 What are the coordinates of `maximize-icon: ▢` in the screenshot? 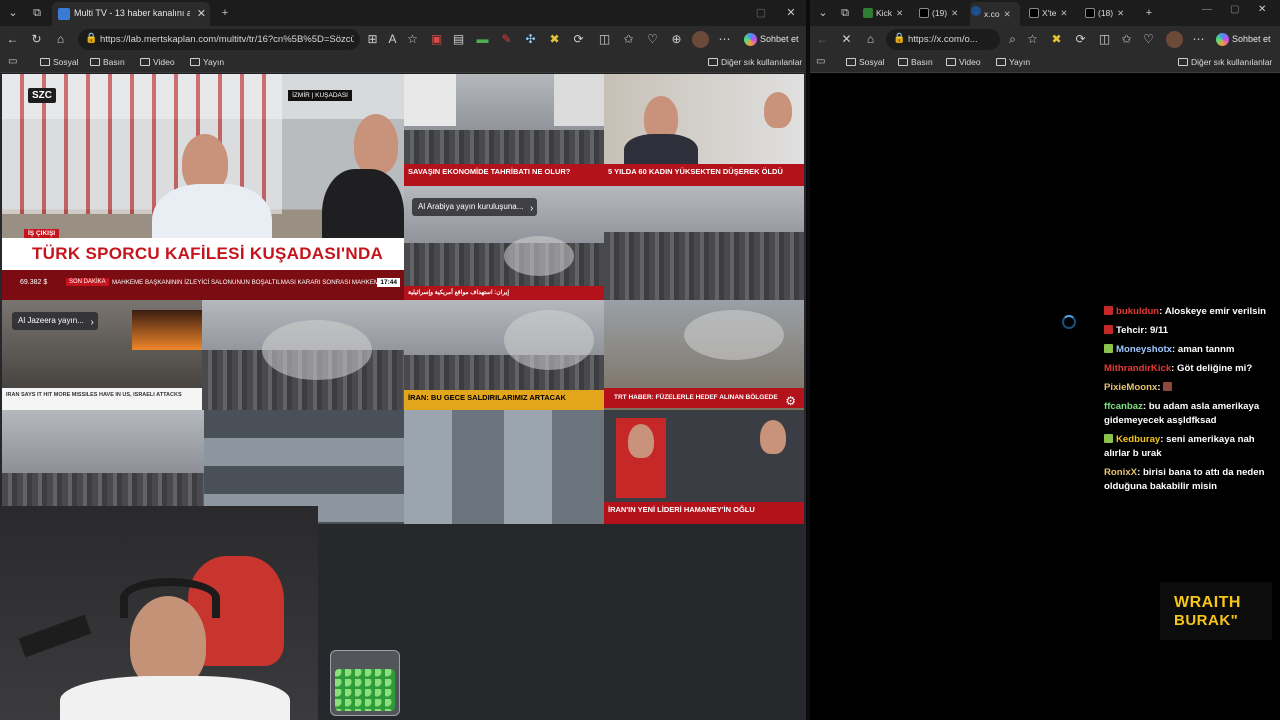 It's located at (1234, 9).